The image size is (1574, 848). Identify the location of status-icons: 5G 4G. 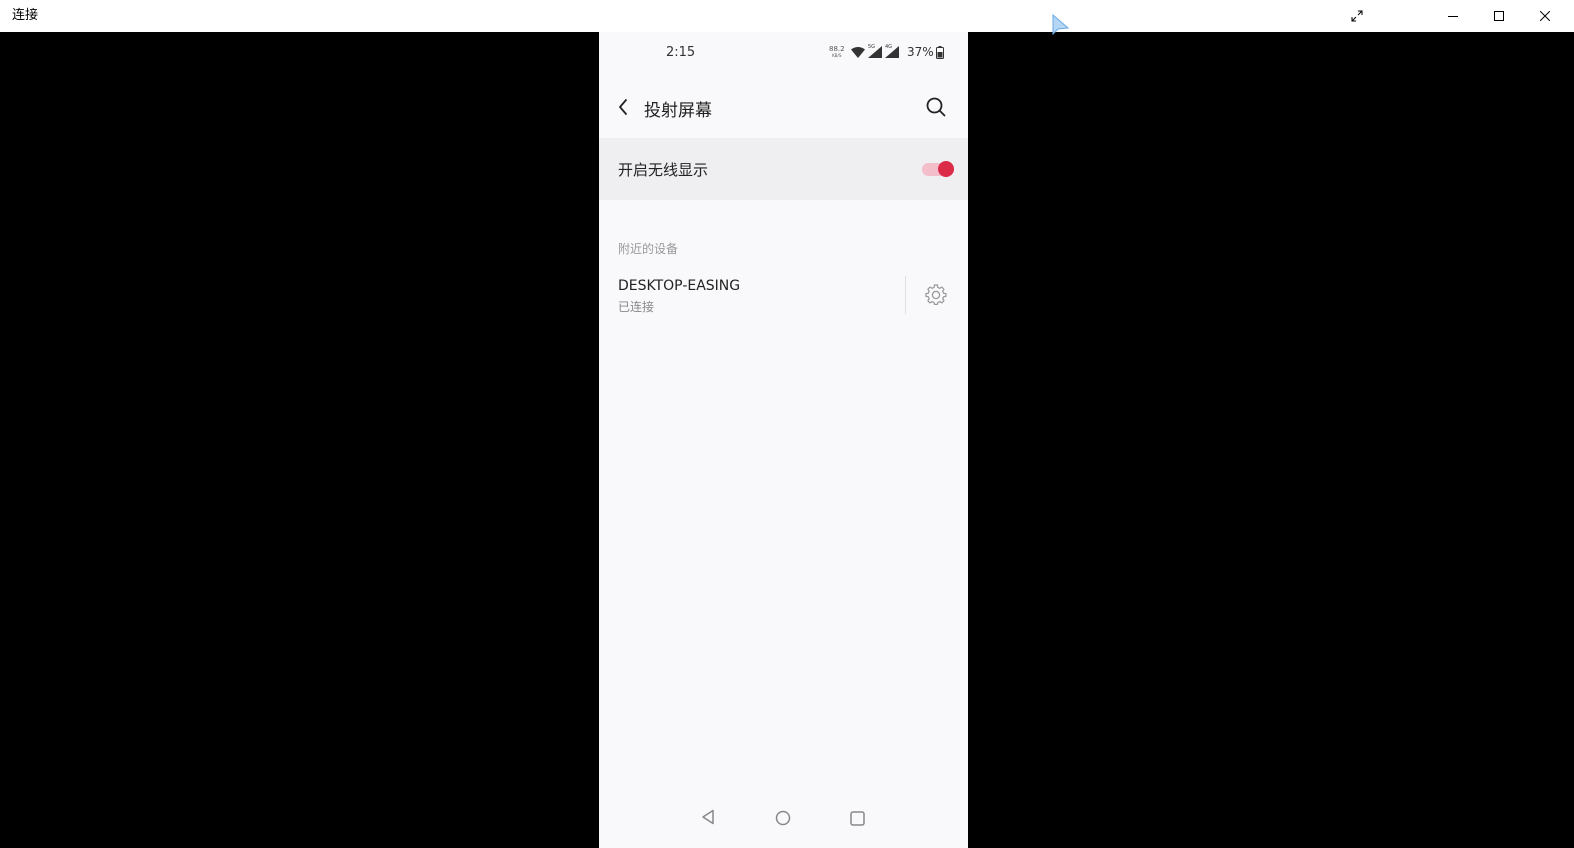
(875, 51).